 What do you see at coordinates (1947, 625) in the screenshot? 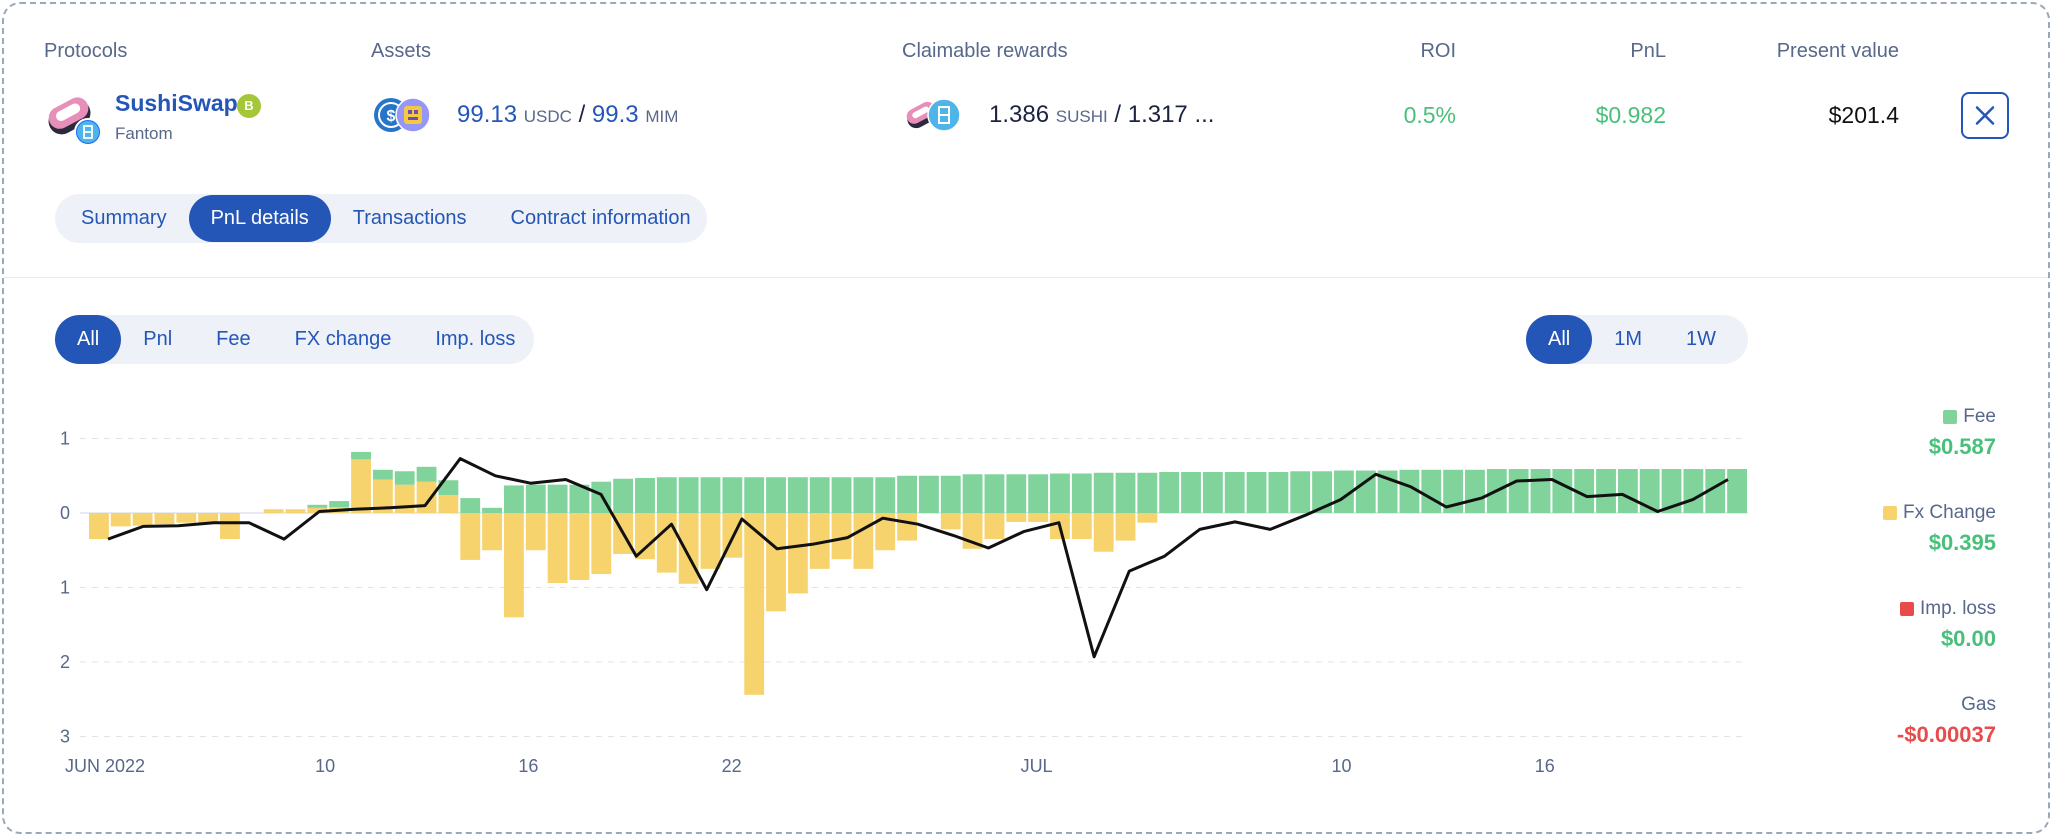
I see `legend-imp-loss: Imp. loss $0.00` at bounding box center [1947, 625].